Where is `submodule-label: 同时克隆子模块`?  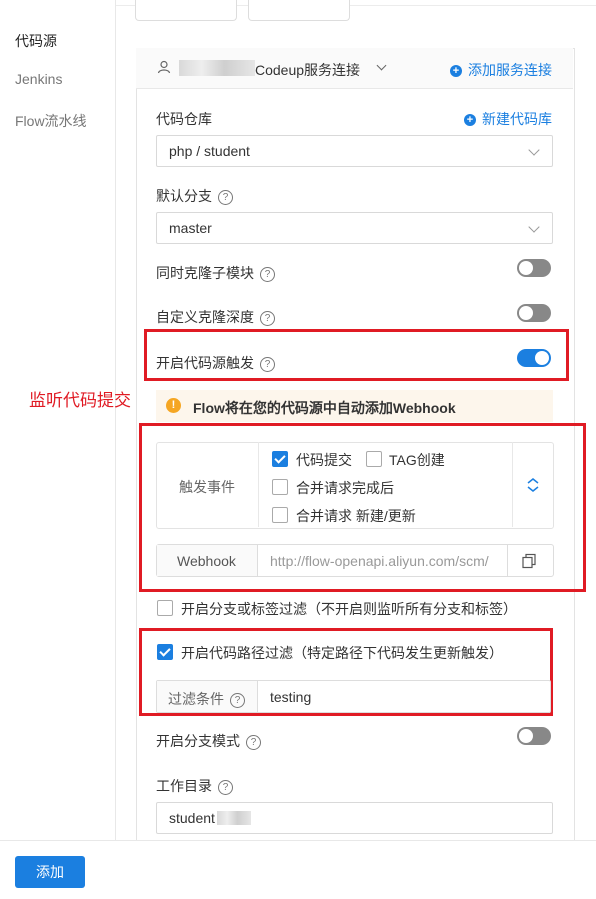 submodule-label: 同时克隆子模块 is located at coordinates (205, 273).